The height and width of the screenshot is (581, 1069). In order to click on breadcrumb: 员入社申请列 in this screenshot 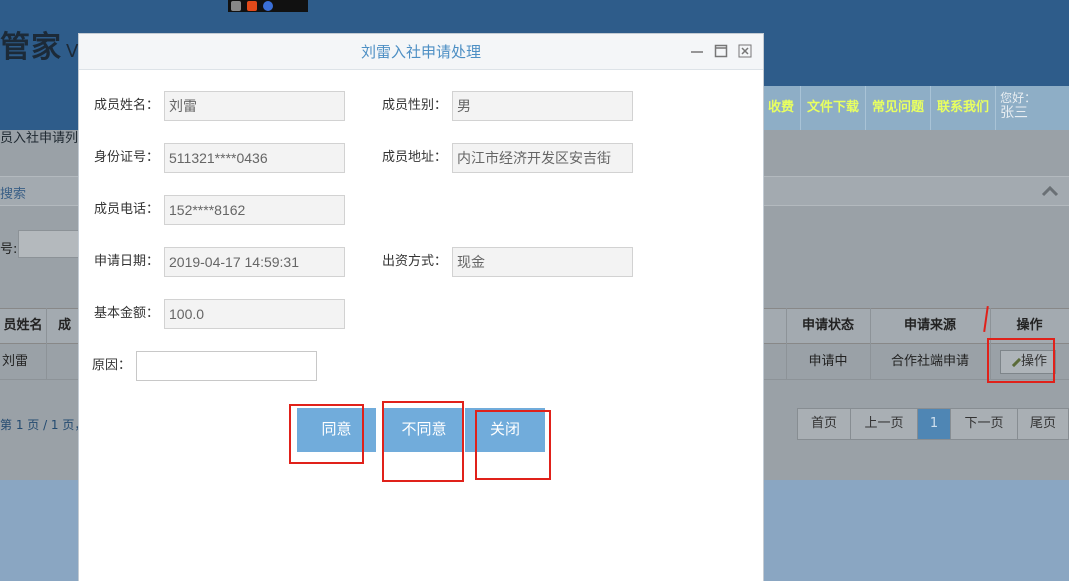, I will do `click(39, 138)`.